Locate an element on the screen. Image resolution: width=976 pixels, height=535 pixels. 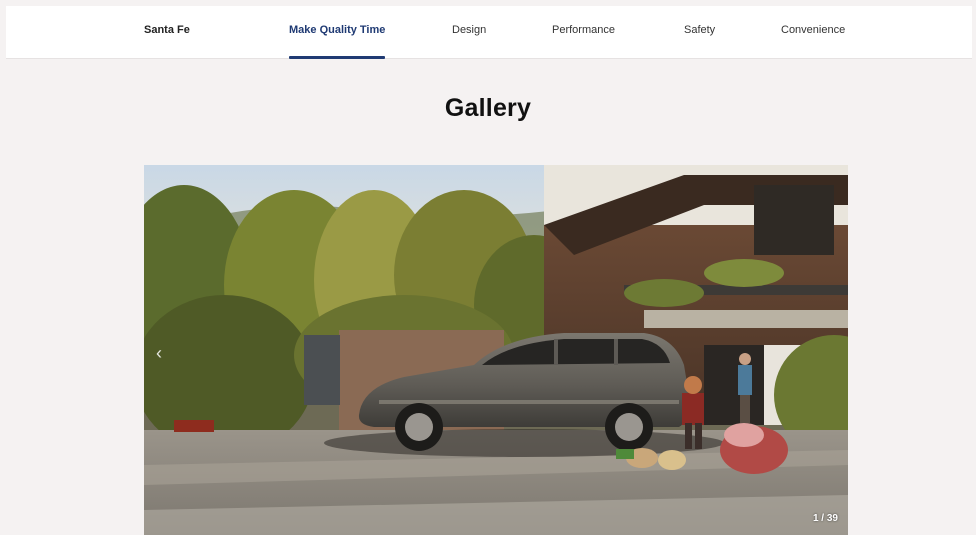
gallery-counter: 1 / 39 is located at coordinates (825, 518).